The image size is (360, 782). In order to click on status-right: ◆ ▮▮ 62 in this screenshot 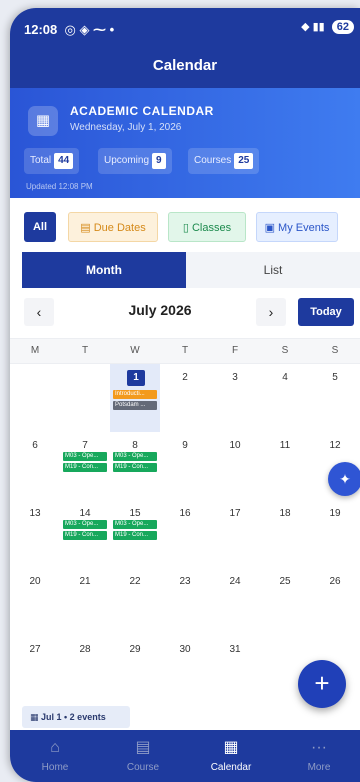, I will do `click(327, 27)`.